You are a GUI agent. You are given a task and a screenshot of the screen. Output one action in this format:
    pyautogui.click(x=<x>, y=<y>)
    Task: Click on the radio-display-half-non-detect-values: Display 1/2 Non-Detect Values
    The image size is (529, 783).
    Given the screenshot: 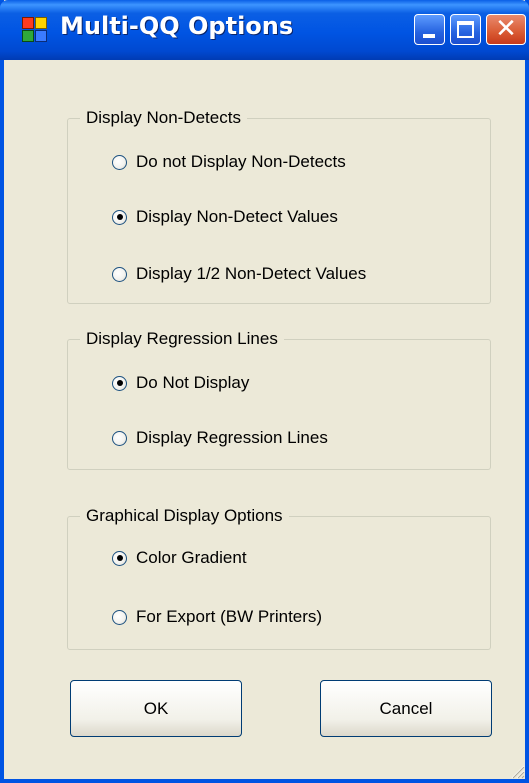 What is the action you would take?
    pyautogui.click(x=239, y=274)
    